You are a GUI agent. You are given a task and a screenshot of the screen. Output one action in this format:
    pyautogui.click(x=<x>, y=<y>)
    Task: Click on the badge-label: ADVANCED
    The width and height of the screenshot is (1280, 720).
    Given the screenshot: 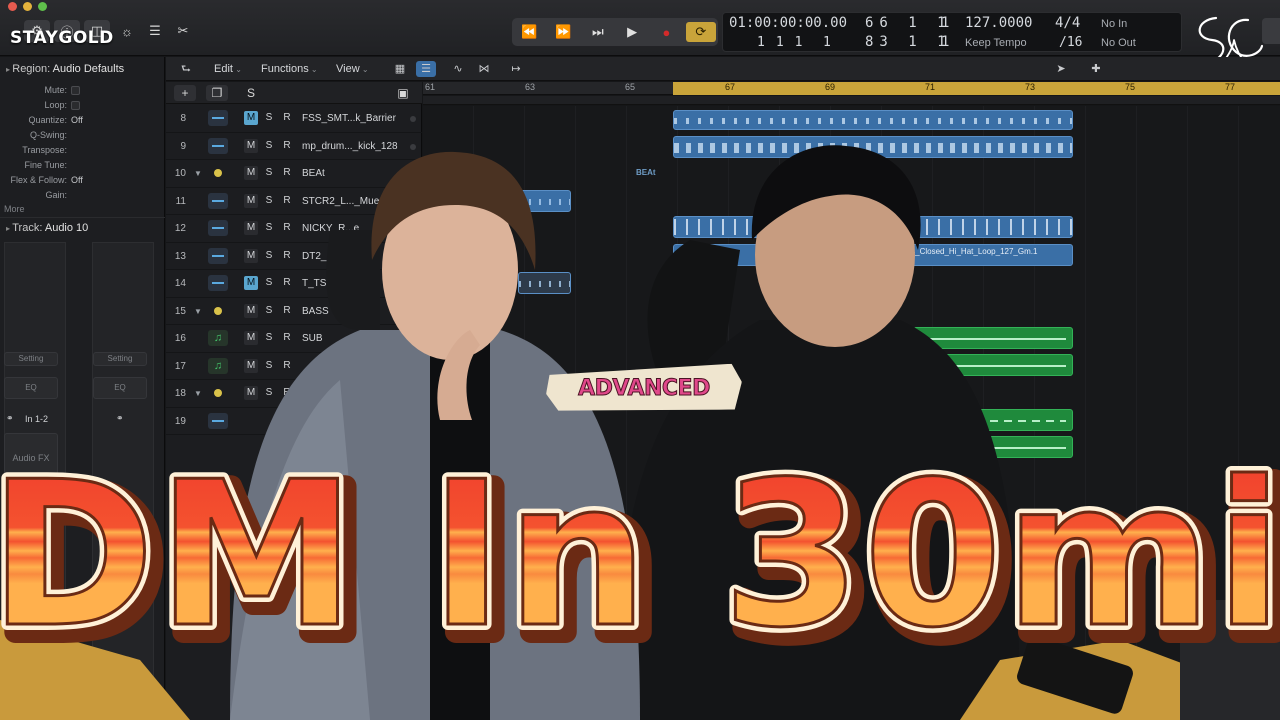 What is the action you would take?
    pyautogui.click(x=644, y=389)
    